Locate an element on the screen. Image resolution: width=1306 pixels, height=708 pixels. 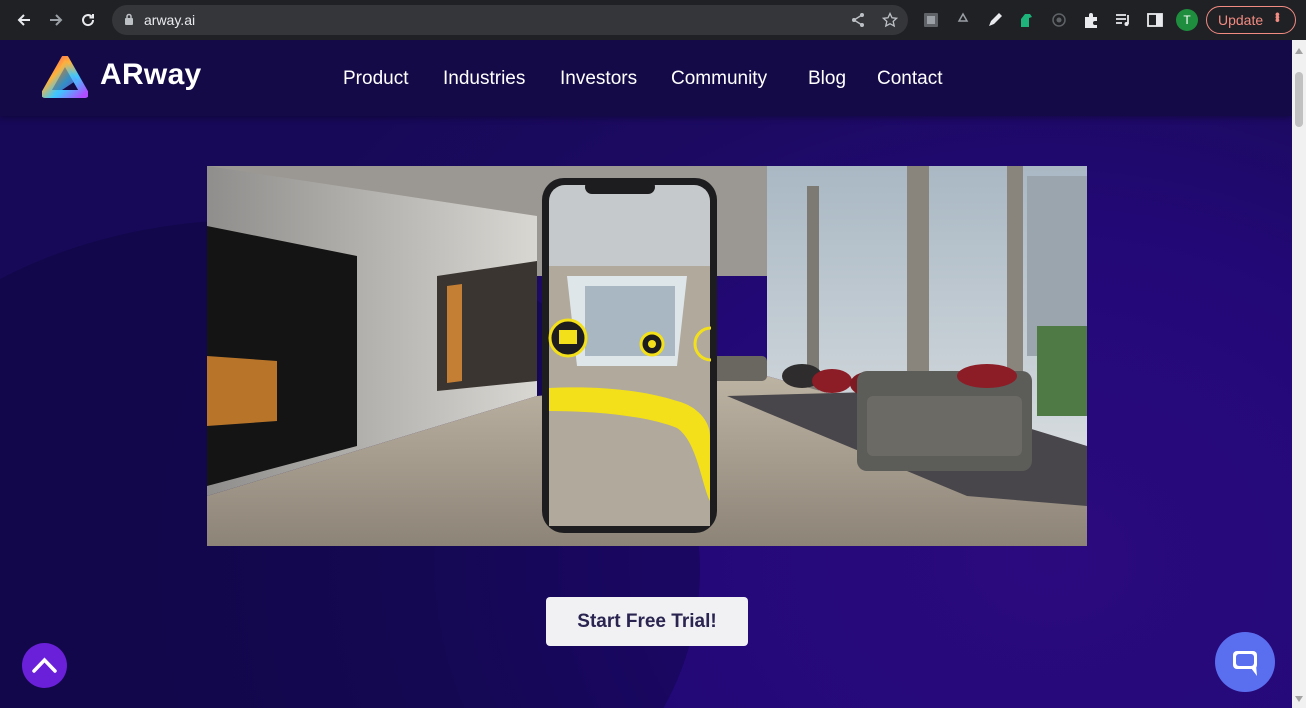
record-icon is located at coordinates (1059, 20).